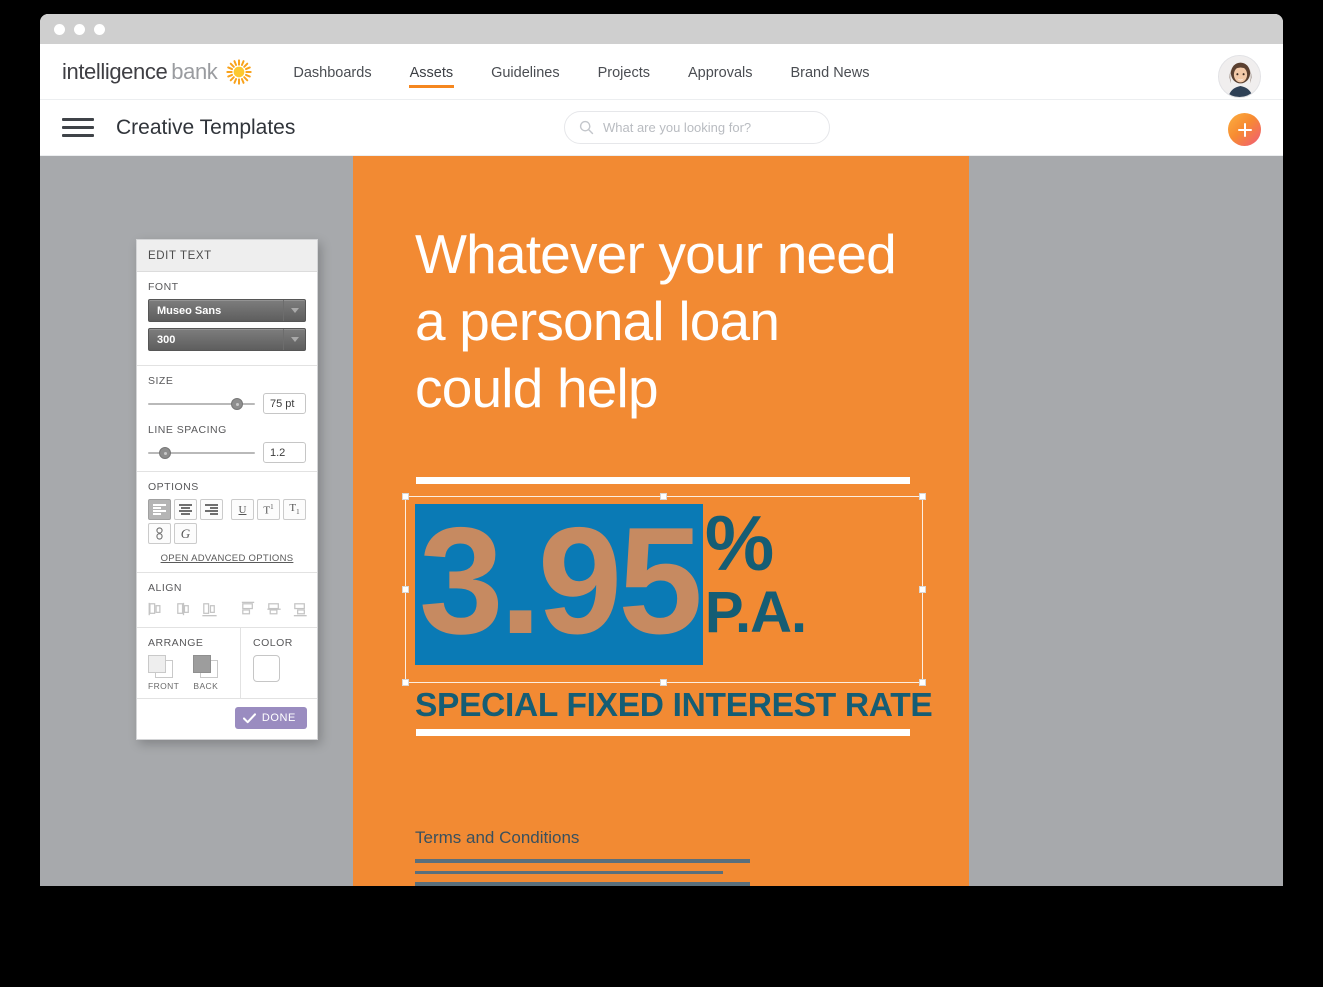  What do you see at coordinates (663, 480) in the screenshot?
I see `divider-rule-top` at bounding box center [663, 480].